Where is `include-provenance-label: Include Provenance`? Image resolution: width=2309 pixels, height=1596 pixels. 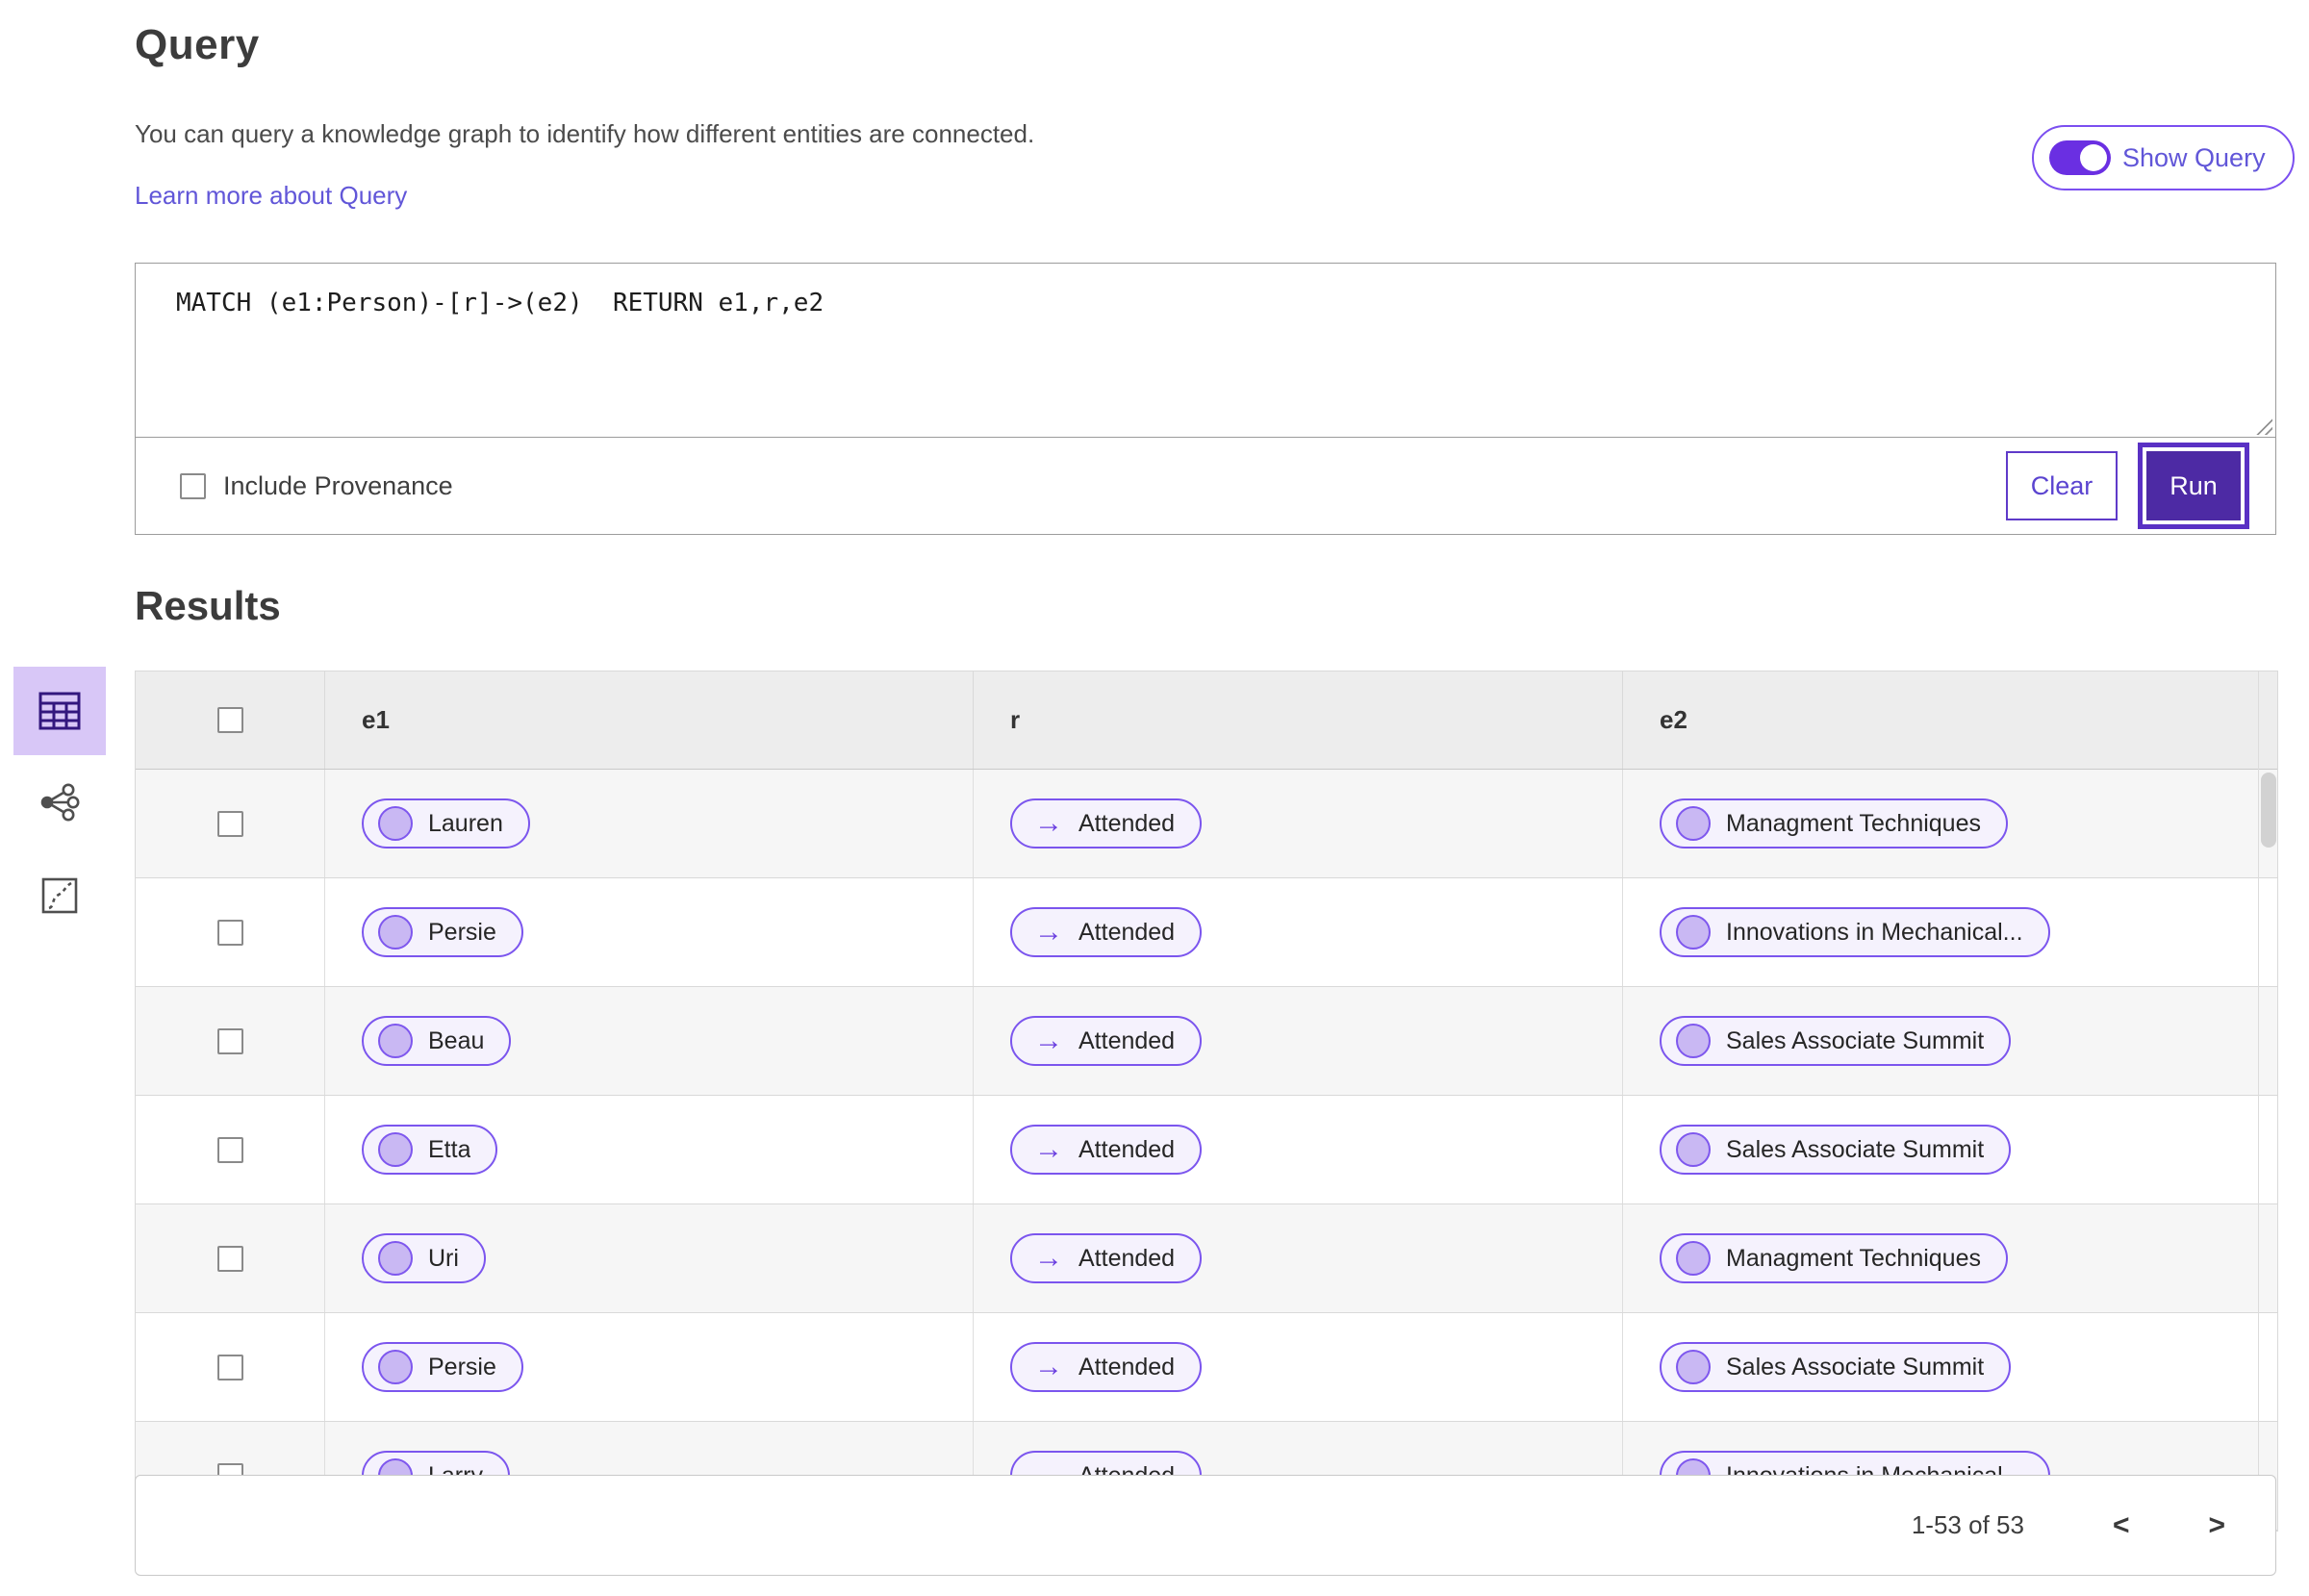 include-provenance-label: Include Provenance is located at coordinates (338, 485).